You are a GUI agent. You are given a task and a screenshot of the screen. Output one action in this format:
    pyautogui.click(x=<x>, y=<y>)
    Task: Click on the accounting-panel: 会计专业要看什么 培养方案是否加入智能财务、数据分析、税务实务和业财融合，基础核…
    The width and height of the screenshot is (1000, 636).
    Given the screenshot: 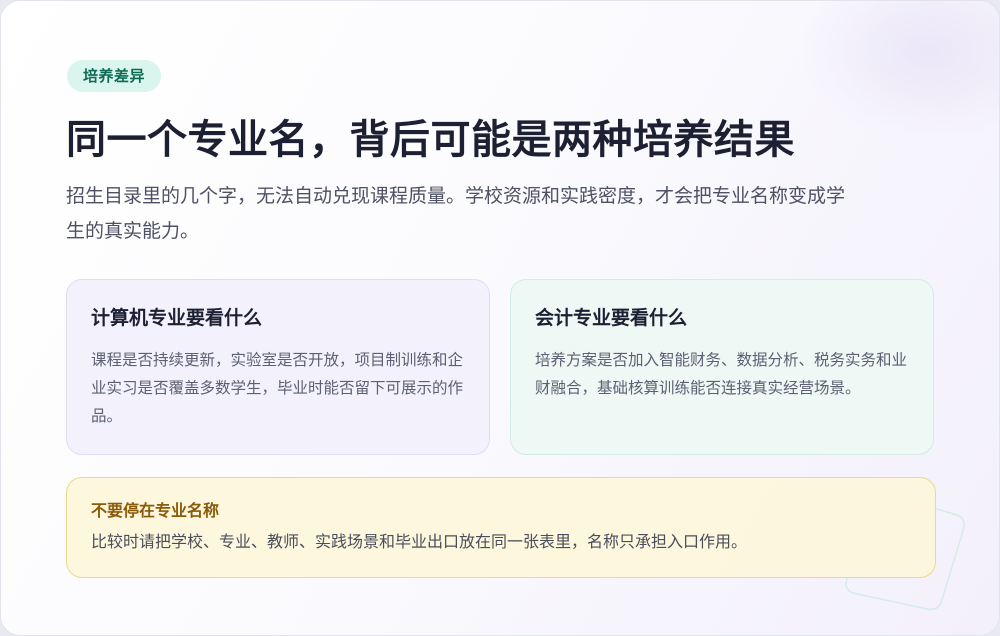 What is the action you would take?
    pyautogui.click(x=722, y=367)
    